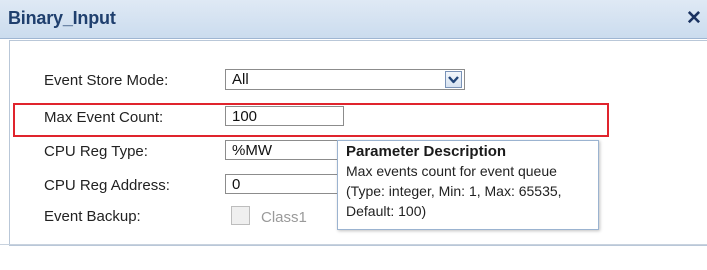 The width and height of the screenshot is (707, 270). What do you see at coordinates (284, 184) in the screenshot?
I see `cpu-reg-address-input: 0` at bounding box center [284, 184].